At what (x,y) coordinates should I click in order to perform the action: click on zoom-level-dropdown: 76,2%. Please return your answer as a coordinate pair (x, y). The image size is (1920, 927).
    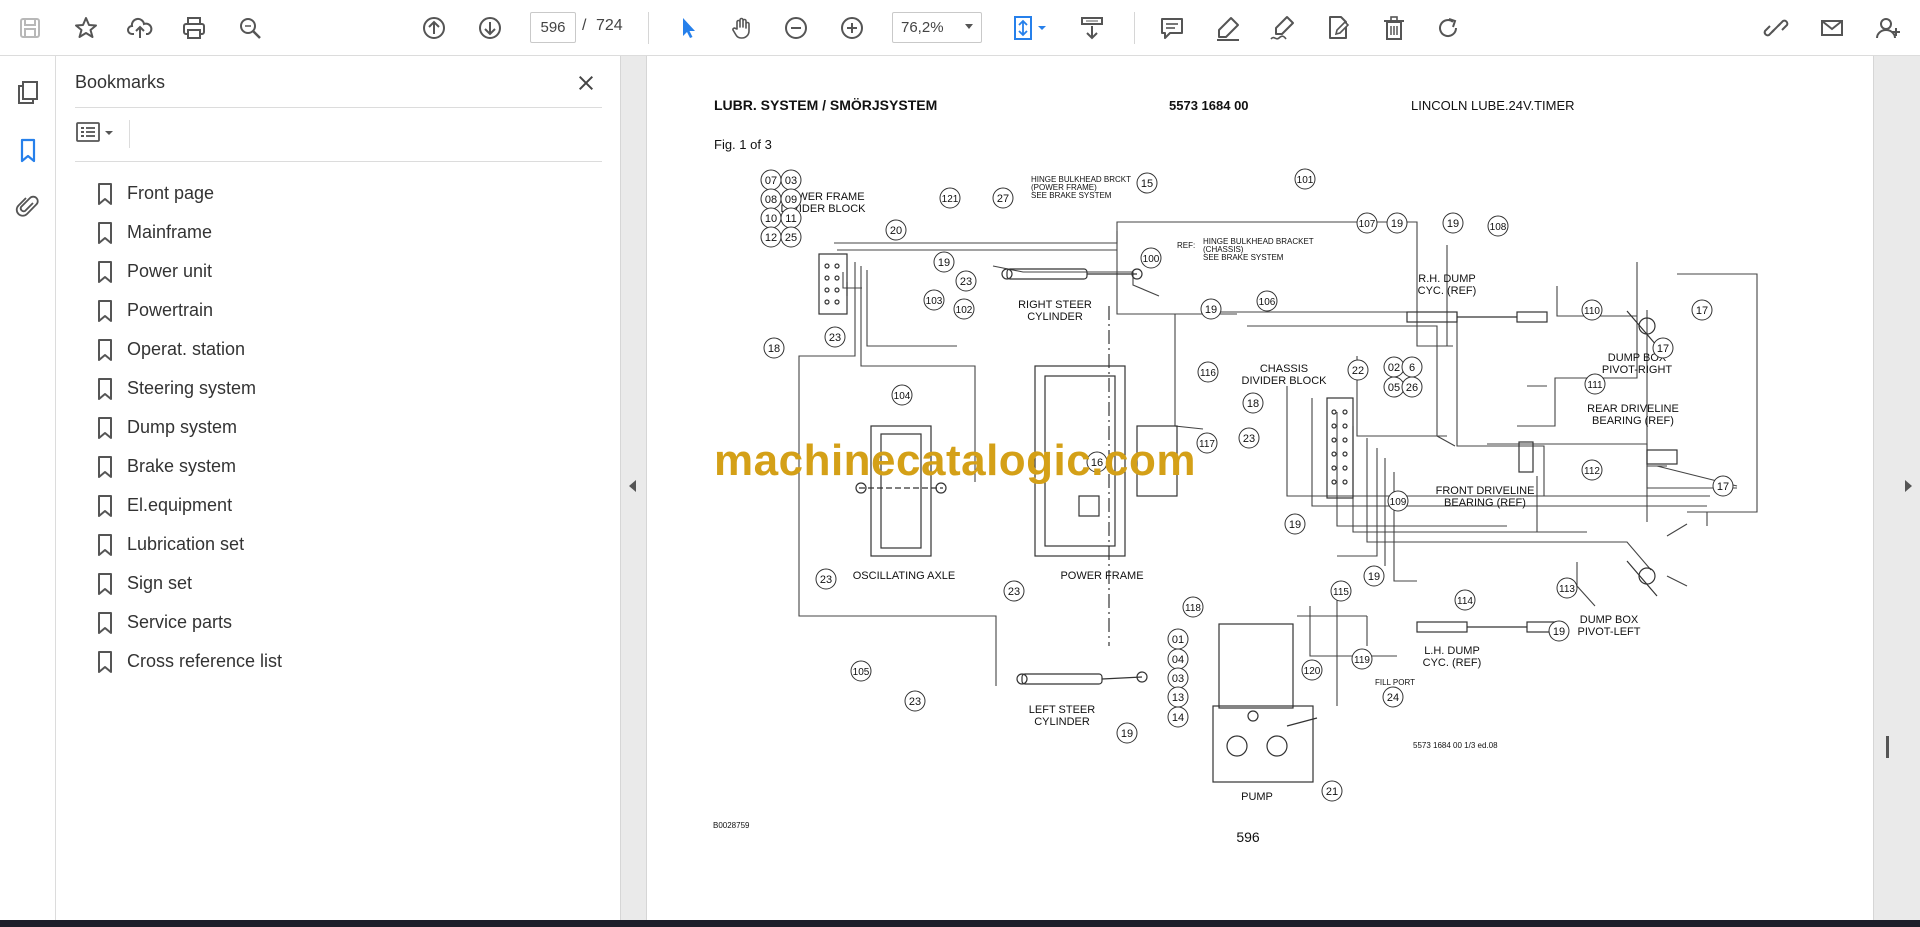
    Looking at the image, I should click on (937, 27).